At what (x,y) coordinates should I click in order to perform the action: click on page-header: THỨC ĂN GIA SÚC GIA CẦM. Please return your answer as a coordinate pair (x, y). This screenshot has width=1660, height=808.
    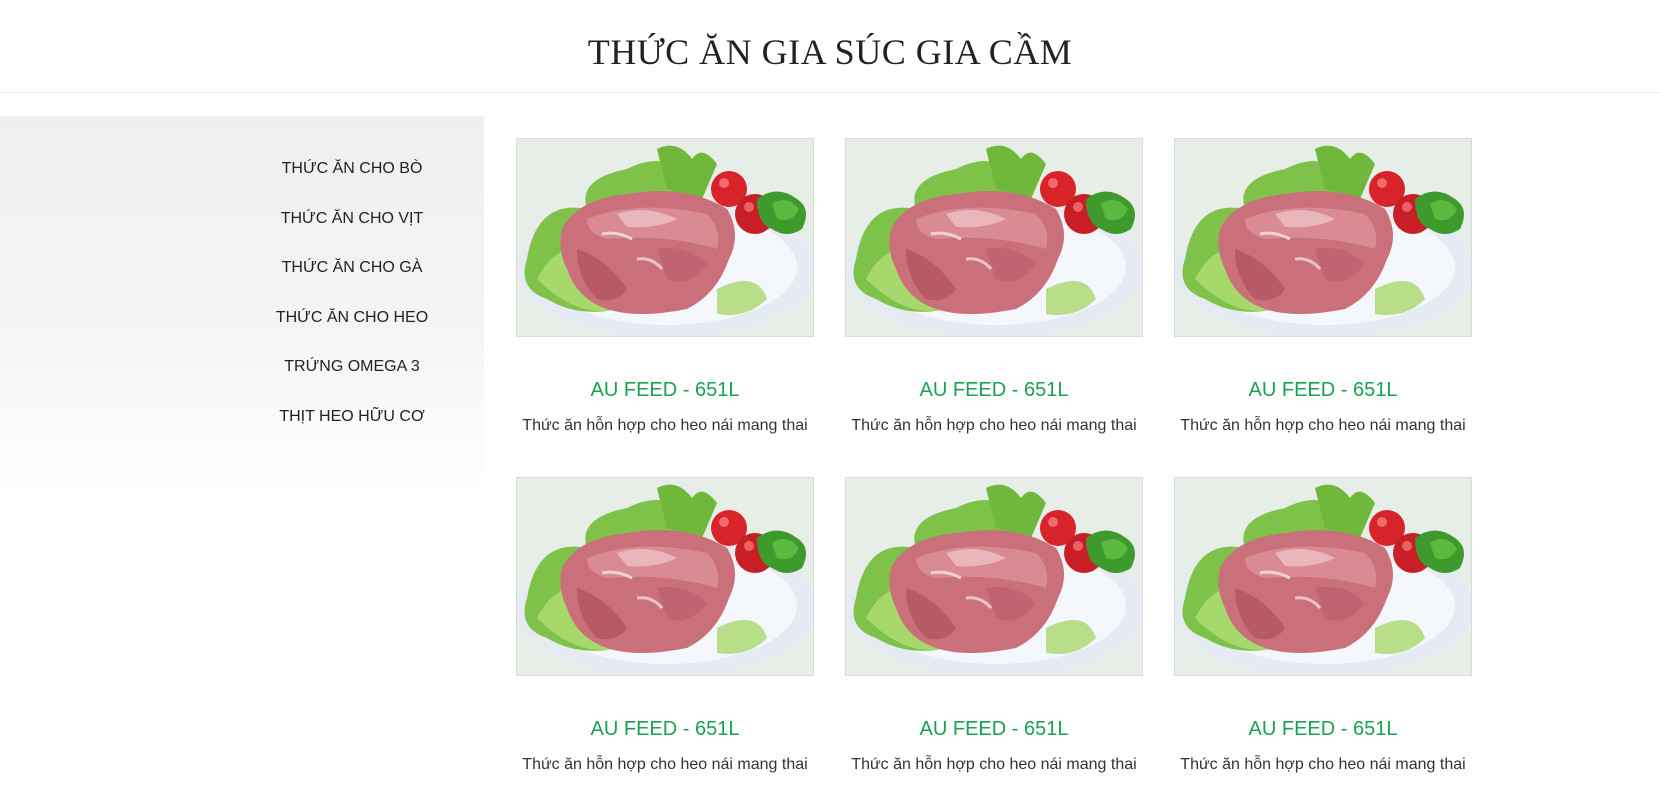
    Looking at the image, I should click on (830, 46).